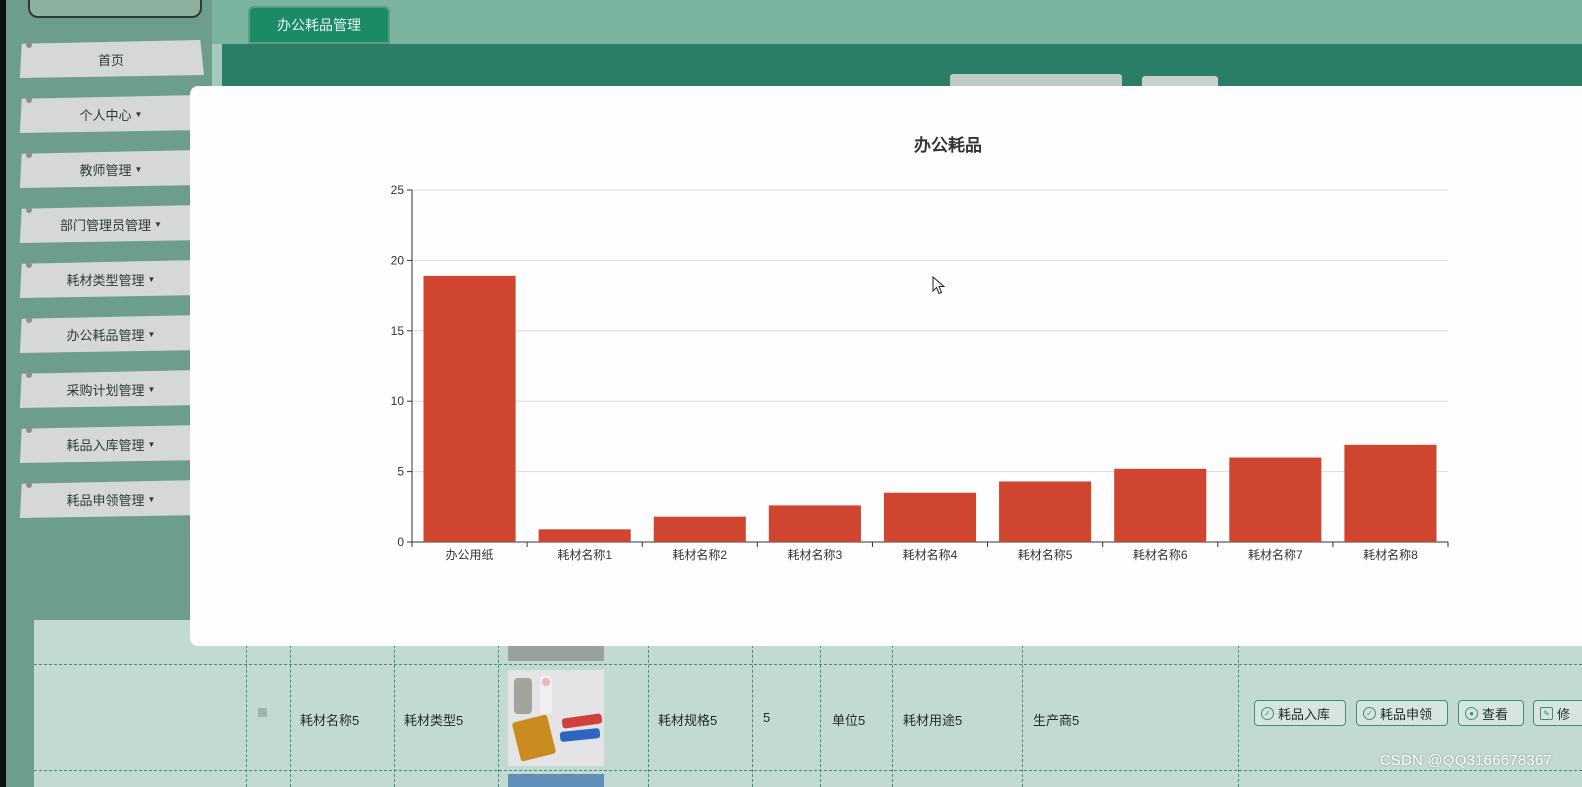 This screenshot has height=787, width=1582. Describe the element at coordinates (688, 720) in the screenshot. I see `cell-spec: 耗材规格5` at that location.